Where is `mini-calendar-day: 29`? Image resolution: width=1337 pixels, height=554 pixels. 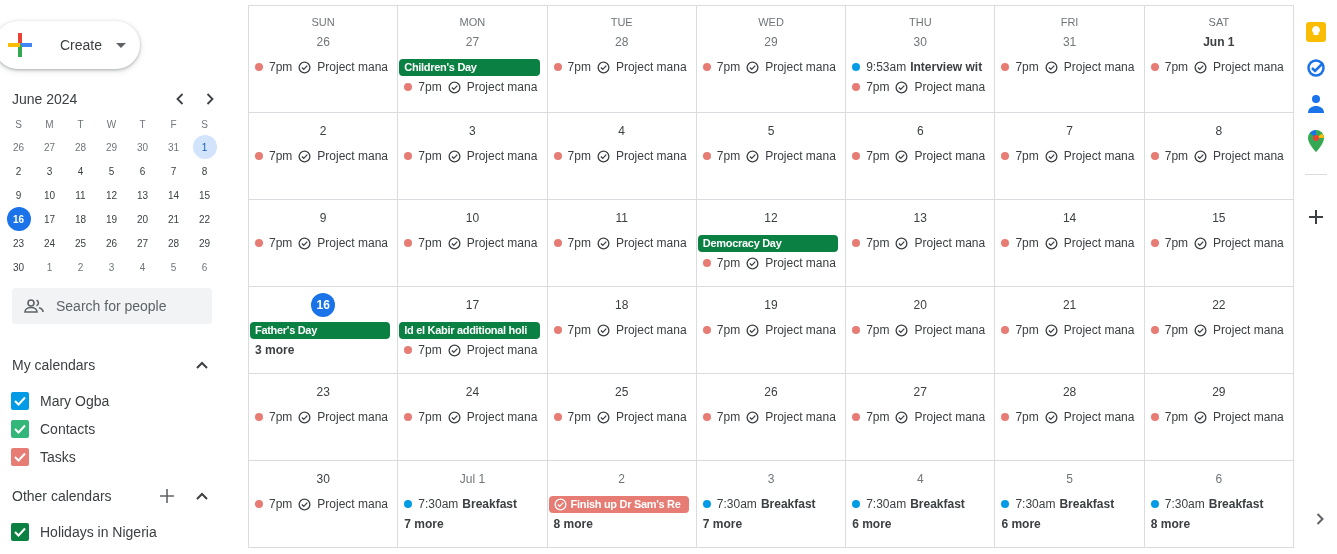
mini-calendar-day: 29 is located at coordinates (204, 243).